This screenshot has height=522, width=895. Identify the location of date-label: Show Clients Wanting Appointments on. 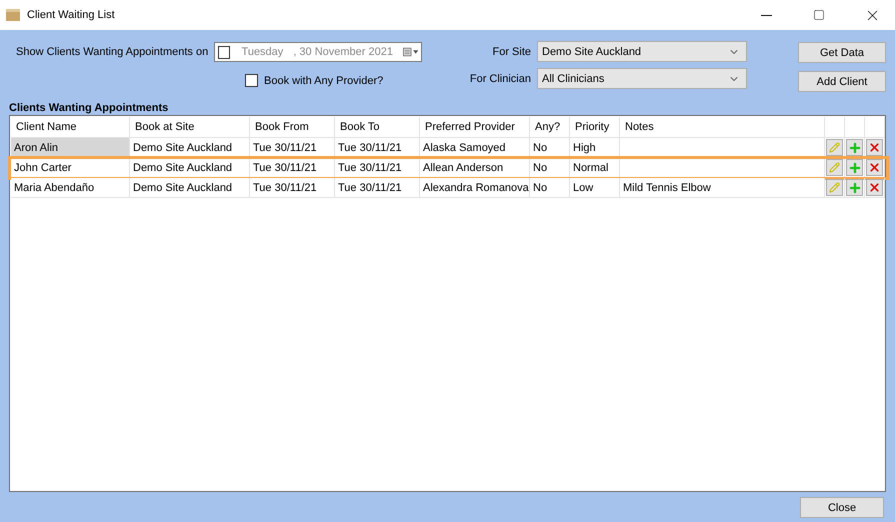
(112, 52).